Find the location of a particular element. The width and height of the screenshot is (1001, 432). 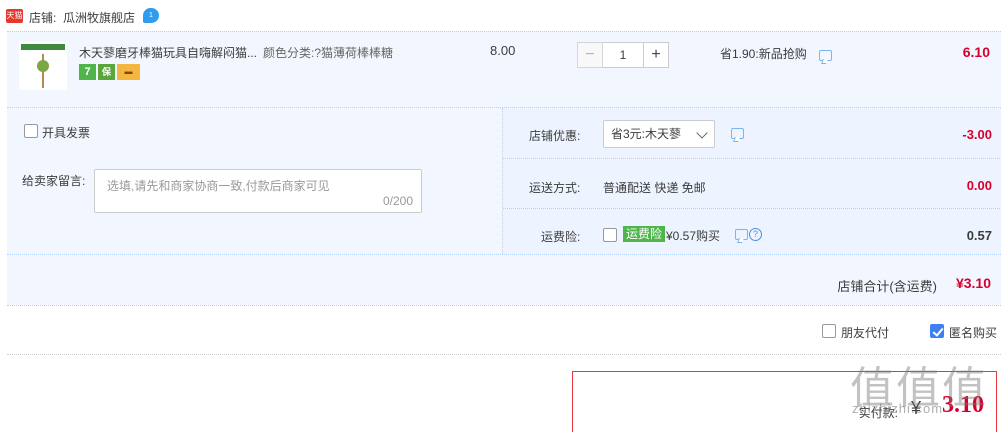

shop-name-link: 瓜洲牧旗舰店 is located at coordinates (99, 17).